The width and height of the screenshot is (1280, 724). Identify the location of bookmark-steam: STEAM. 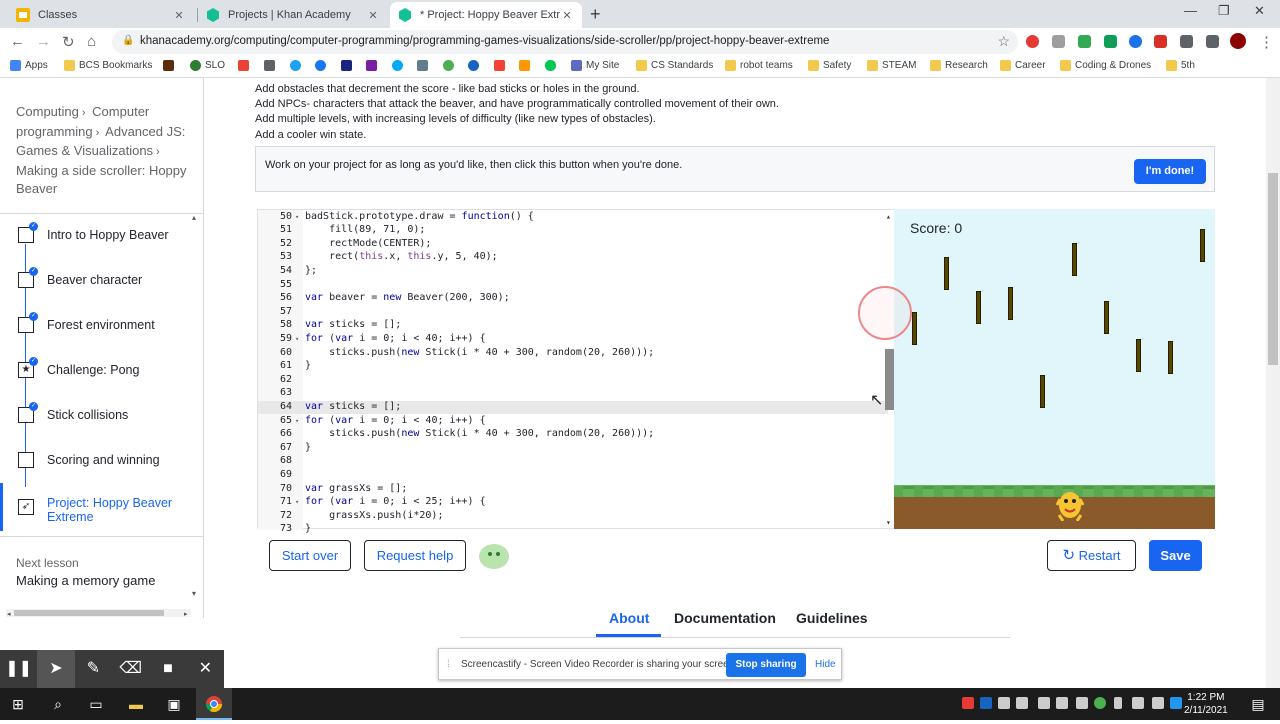
(891, 65).